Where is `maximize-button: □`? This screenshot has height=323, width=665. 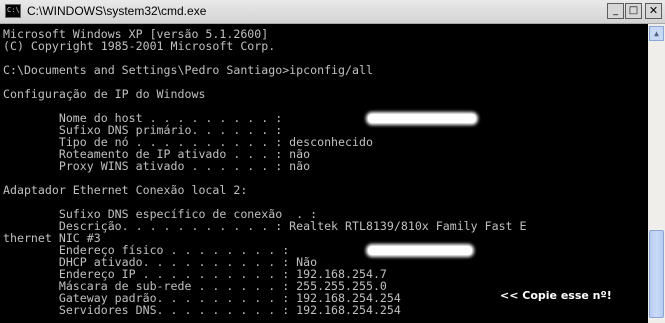 maximize-button: □ is located at coordinates (633, 11).